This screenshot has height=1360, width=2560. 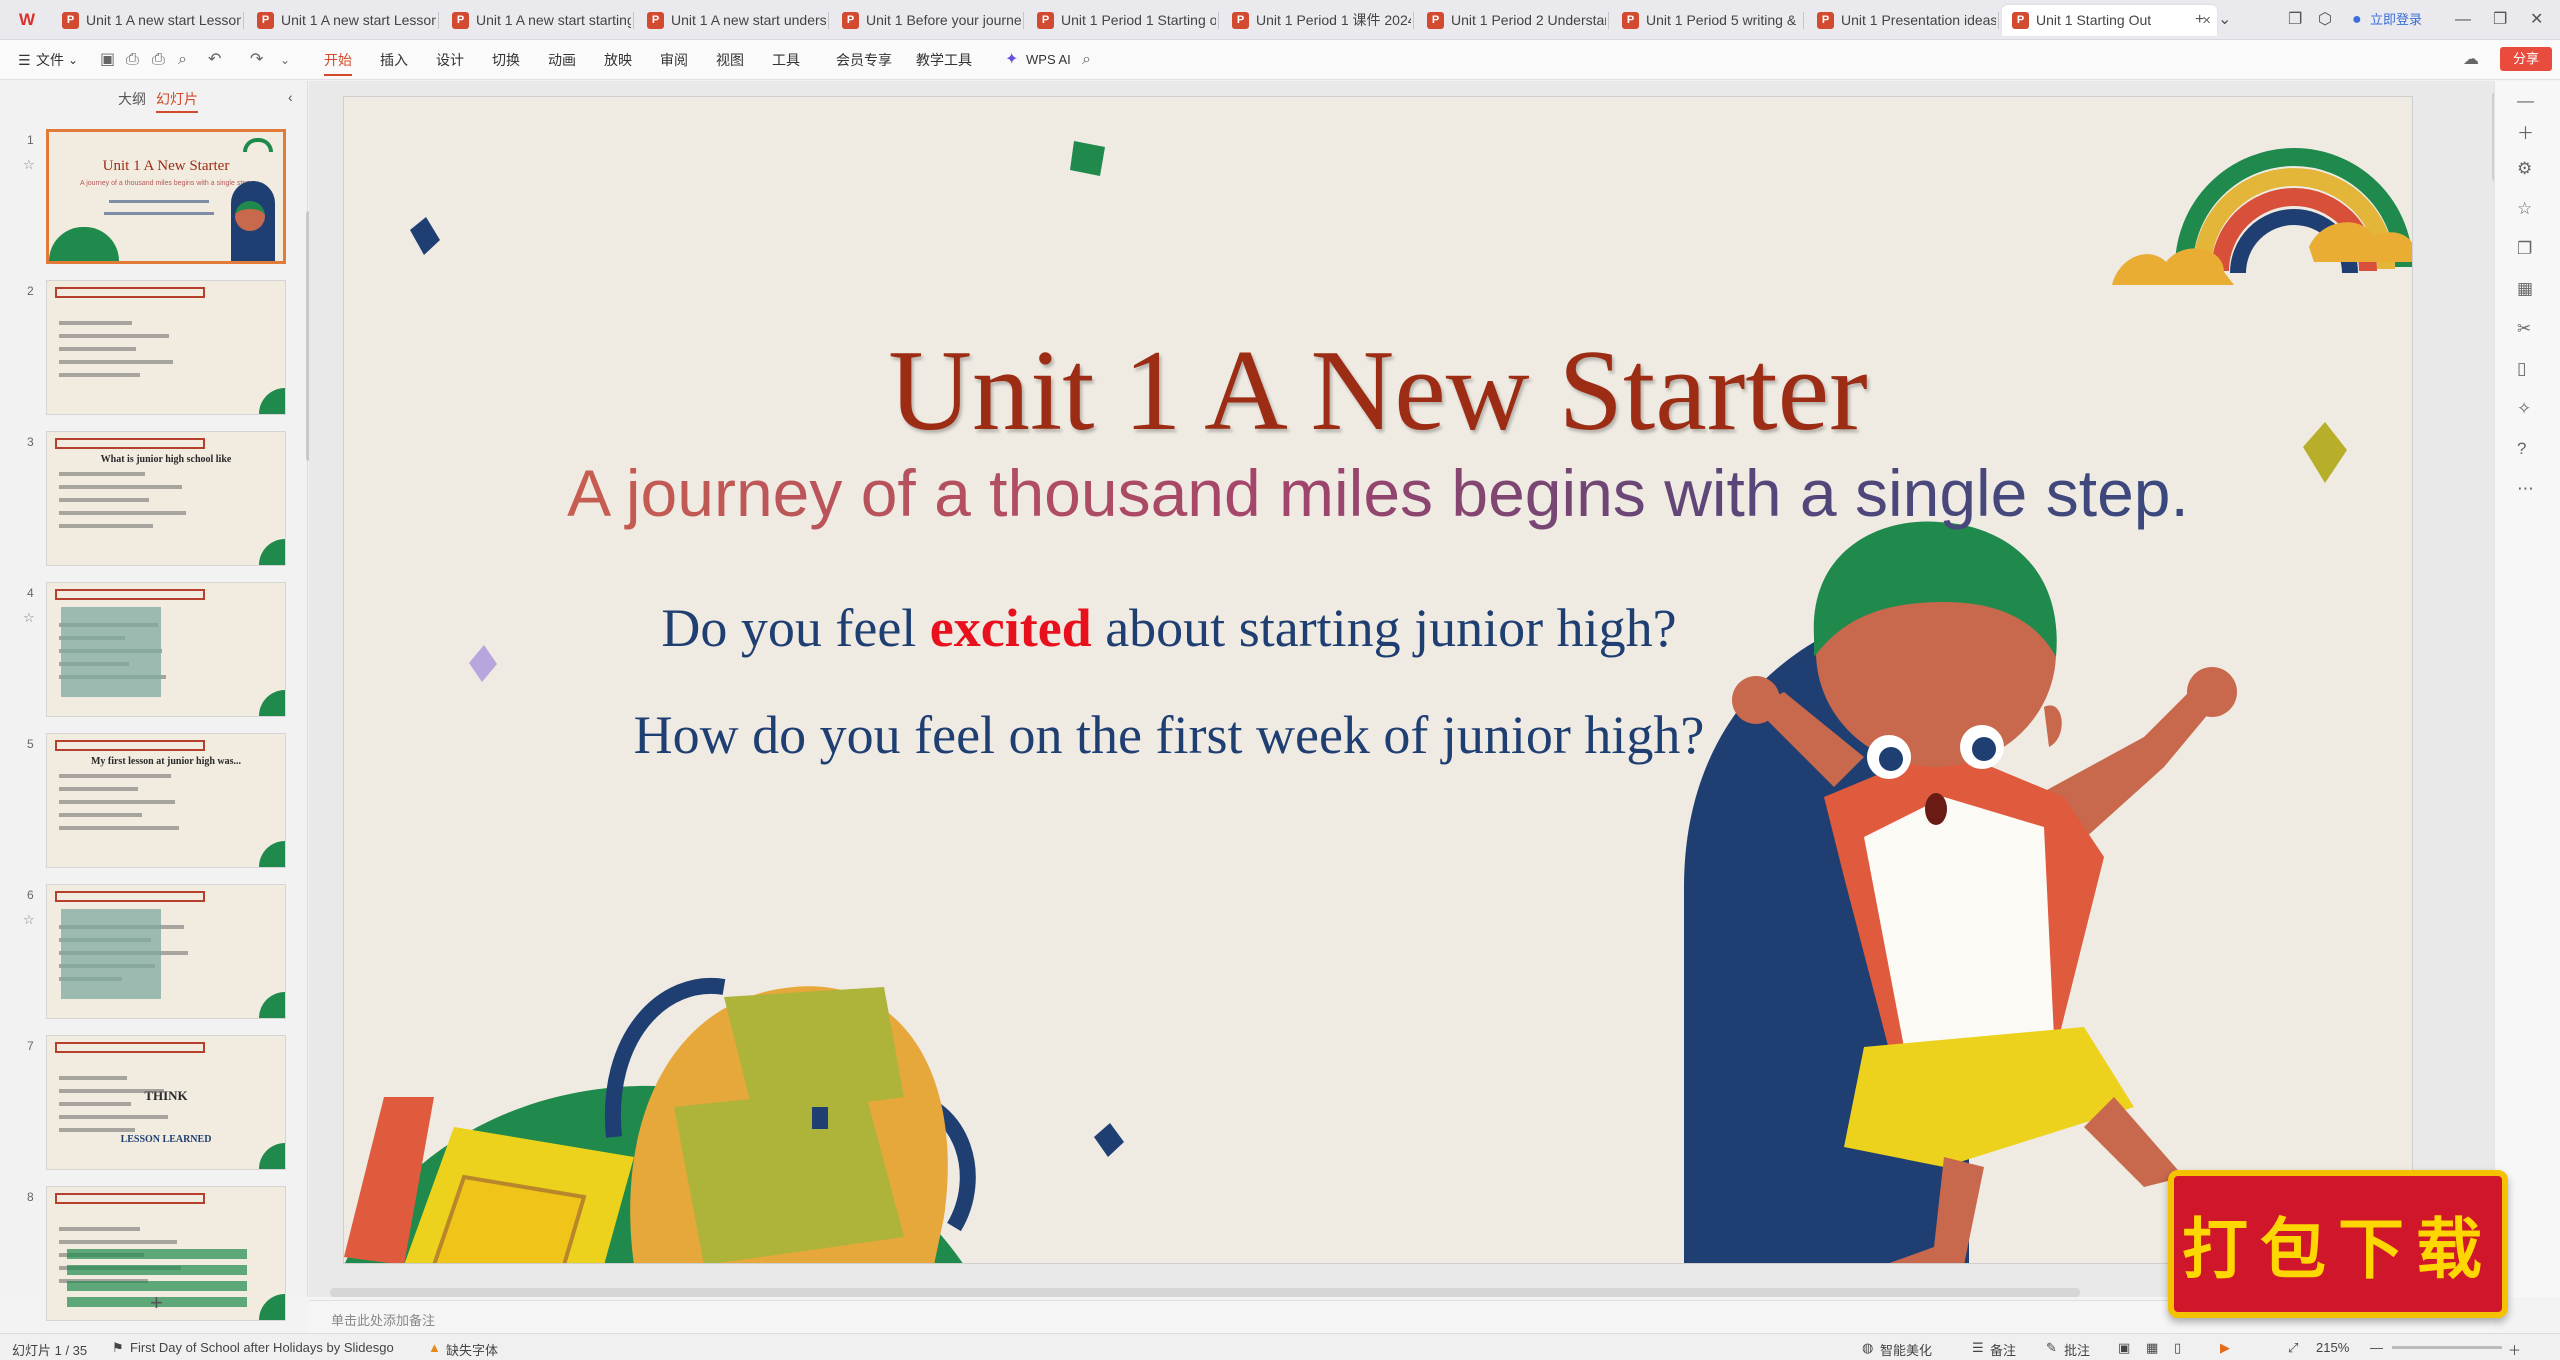 What do you see at coordinates (2177, 1348) in the screenshot?
I see `reading-view-icon: ▯` at bounding box center [2177, 1348].